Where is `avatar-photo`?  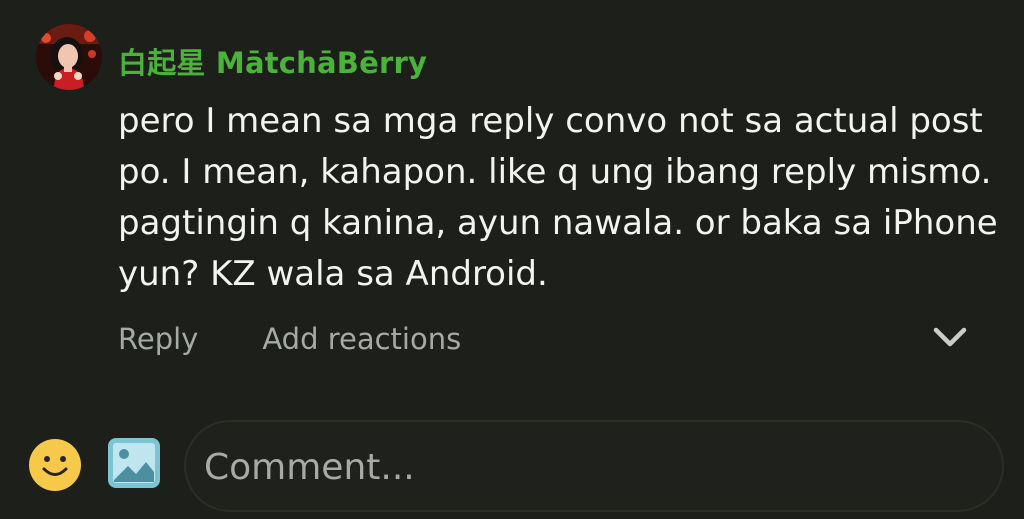
avatar-photo is located at coordinates (69, 57).